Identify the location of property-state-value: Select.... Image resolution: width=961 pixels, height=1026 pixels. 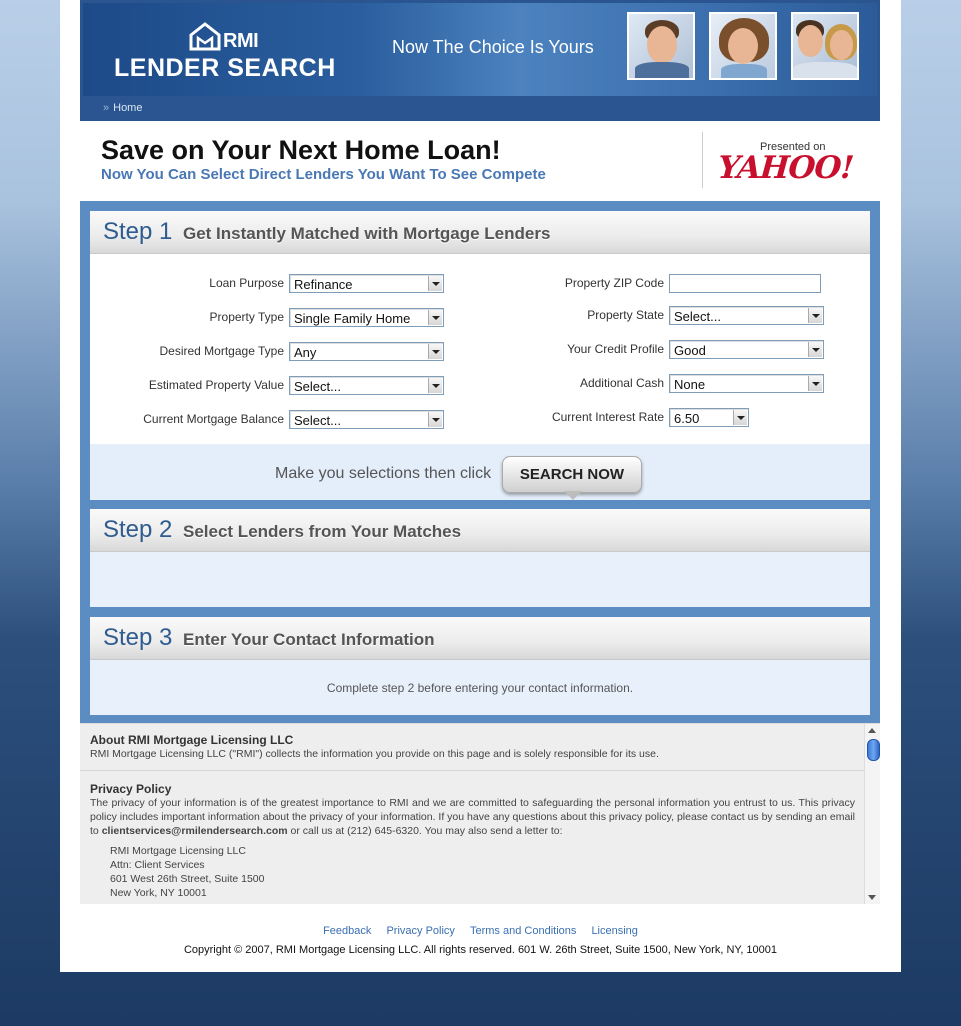
(697, 316).